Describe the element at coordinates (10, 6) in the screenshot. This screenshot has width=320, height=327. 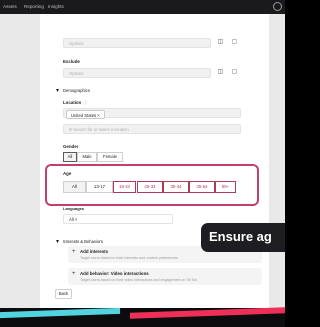
I see `nav-assets: Assets` at that location.